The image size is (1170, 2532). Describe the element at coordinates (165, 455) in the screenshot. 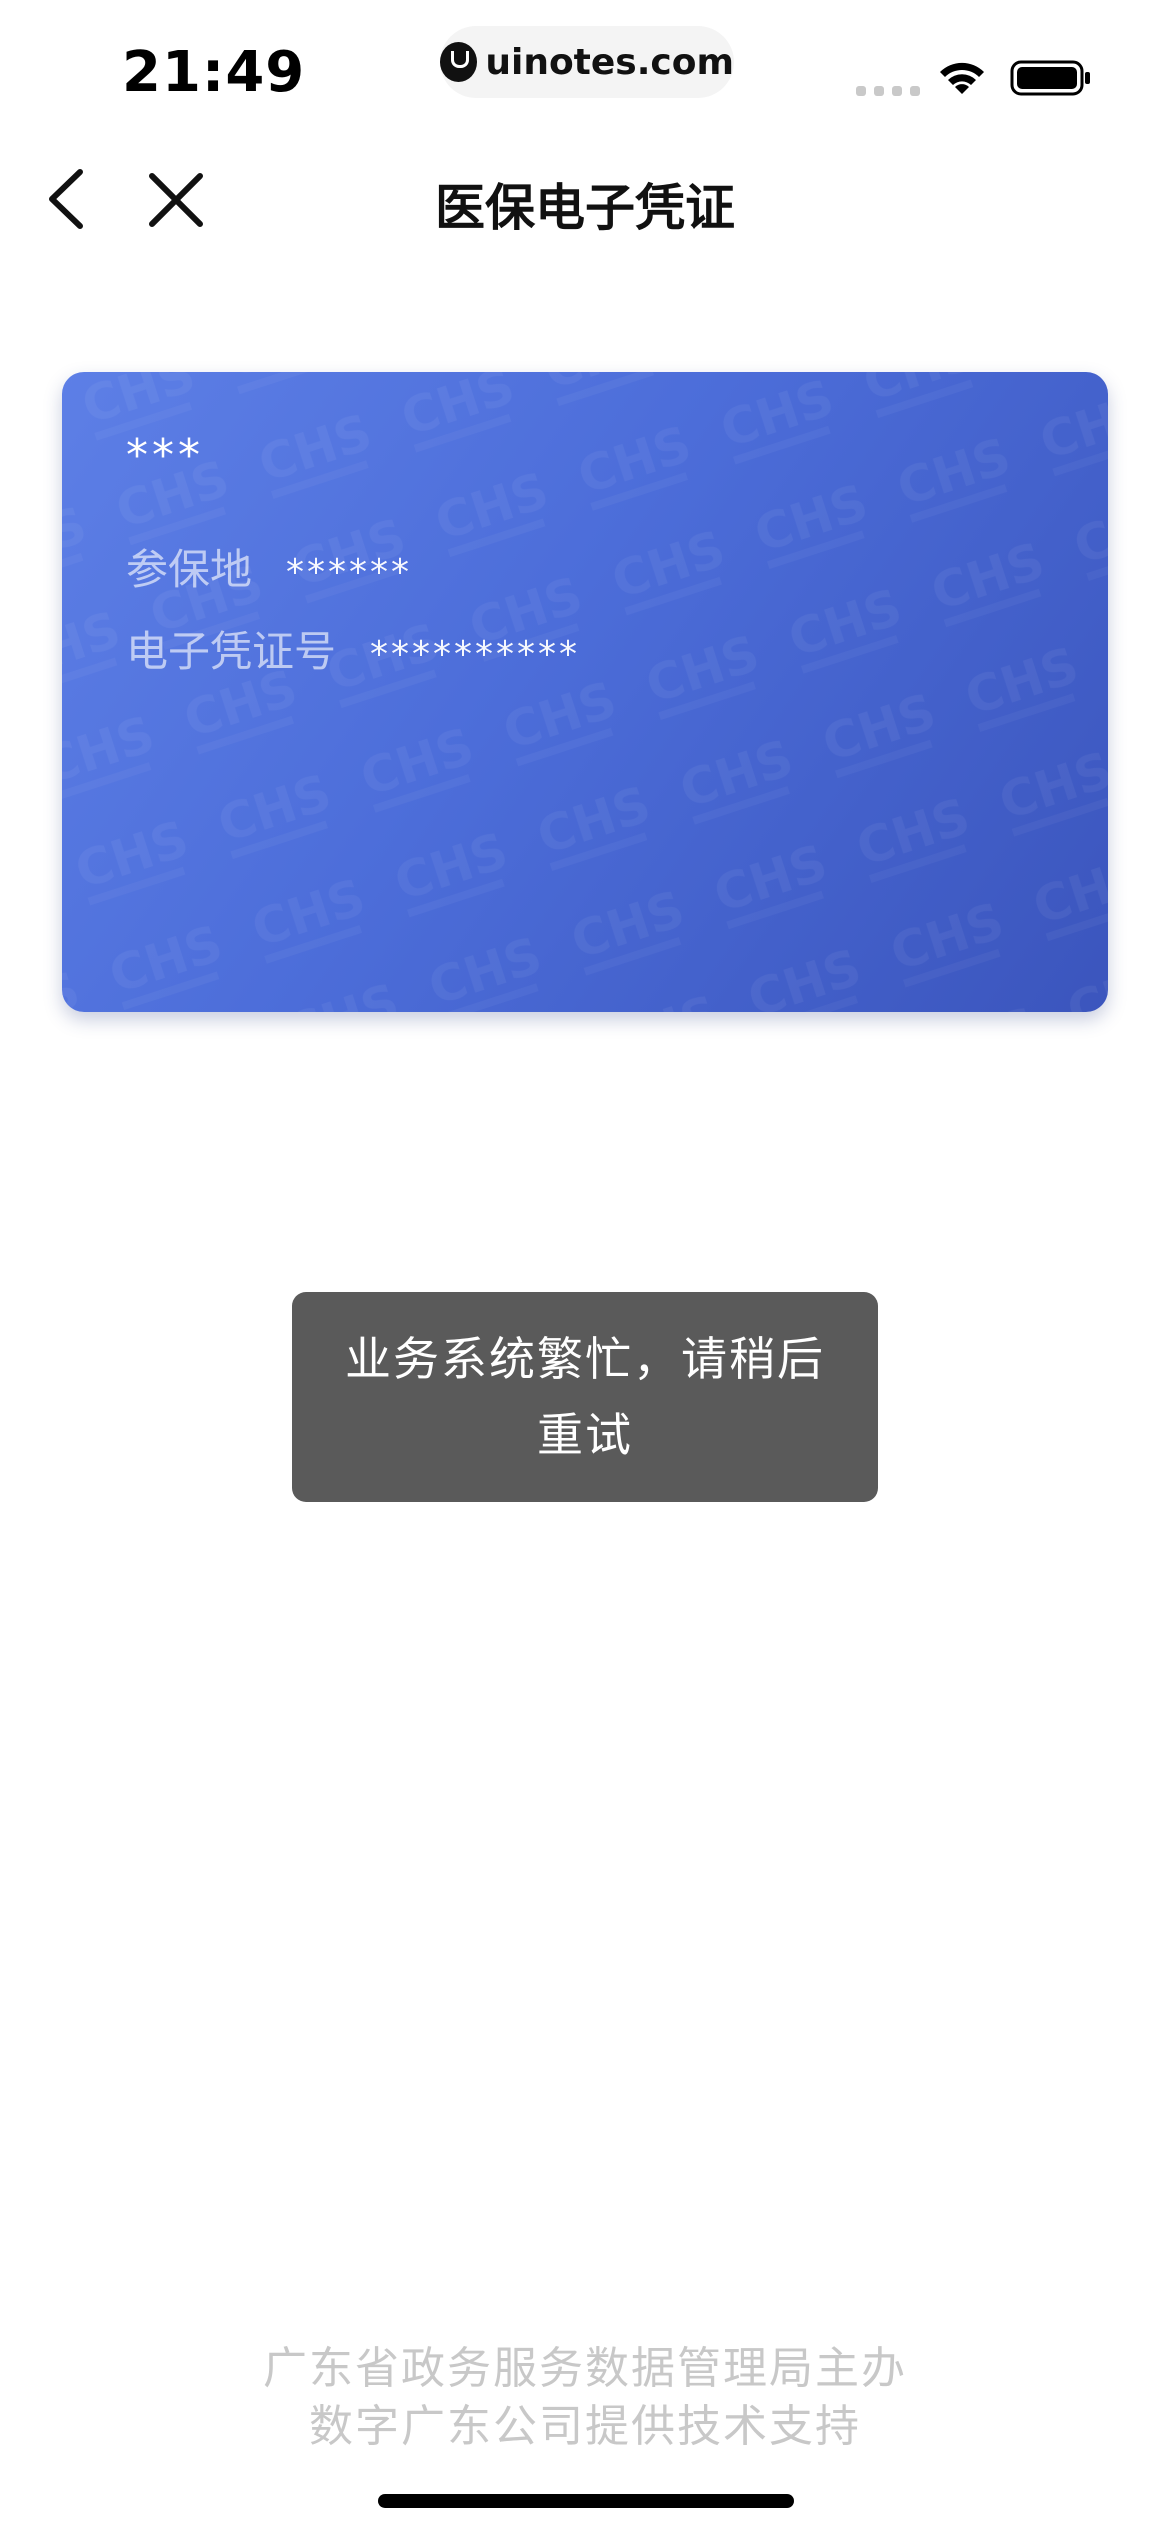

I see `insured-name: ***` at that location.